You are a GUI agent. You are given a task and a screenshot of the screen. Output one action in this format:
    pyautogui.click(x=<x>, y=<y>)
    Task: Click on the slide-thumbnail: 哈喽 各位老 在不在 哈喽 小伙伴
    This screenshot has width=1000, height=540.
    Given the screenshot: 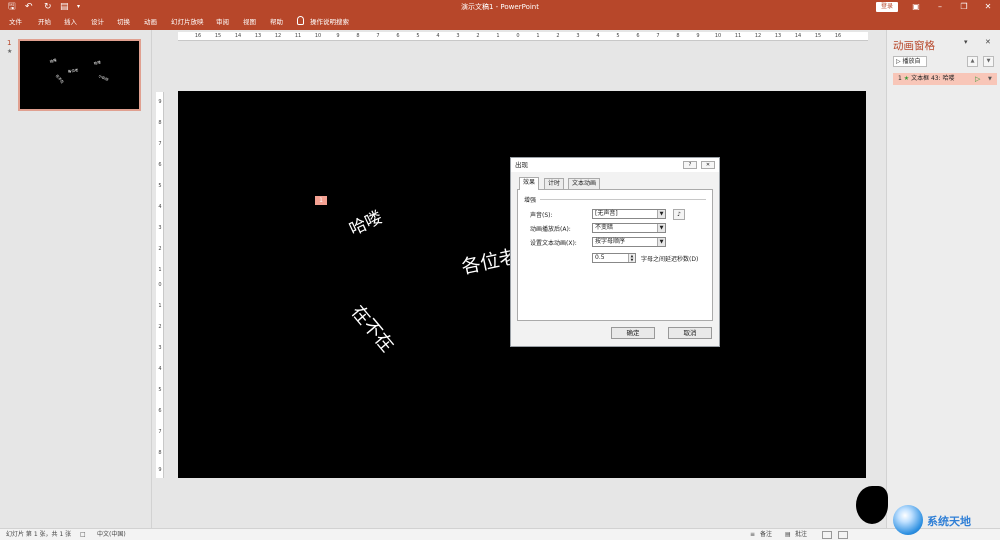 What is the action you would take?
    pyautogui.click(x=79, y=75)
    